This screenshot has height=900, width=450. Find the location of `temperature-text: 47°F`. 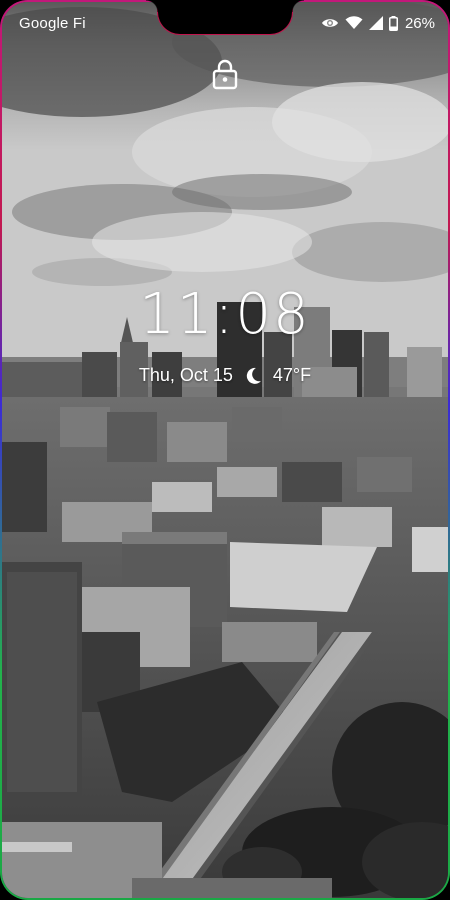

temperature-text: 47°F is located at coordinates (292, 375).